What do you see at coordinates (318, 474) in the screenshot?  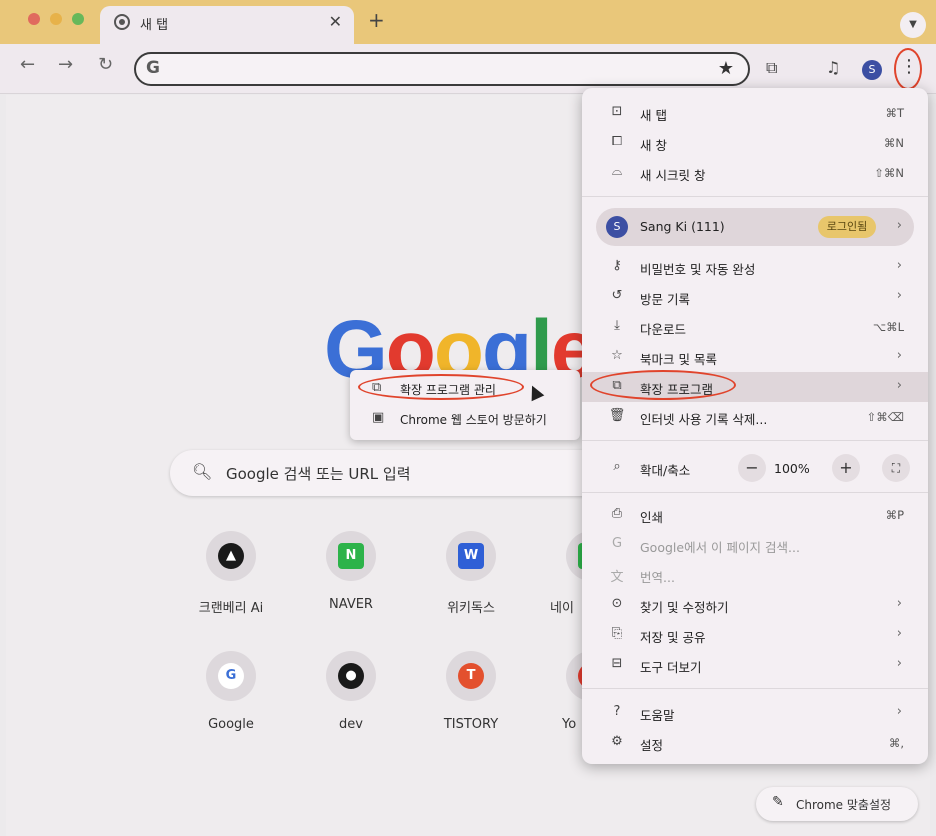 I see `search-placeholder: Google 검색 또는 URL 입력` at bounding box center [318, 474].